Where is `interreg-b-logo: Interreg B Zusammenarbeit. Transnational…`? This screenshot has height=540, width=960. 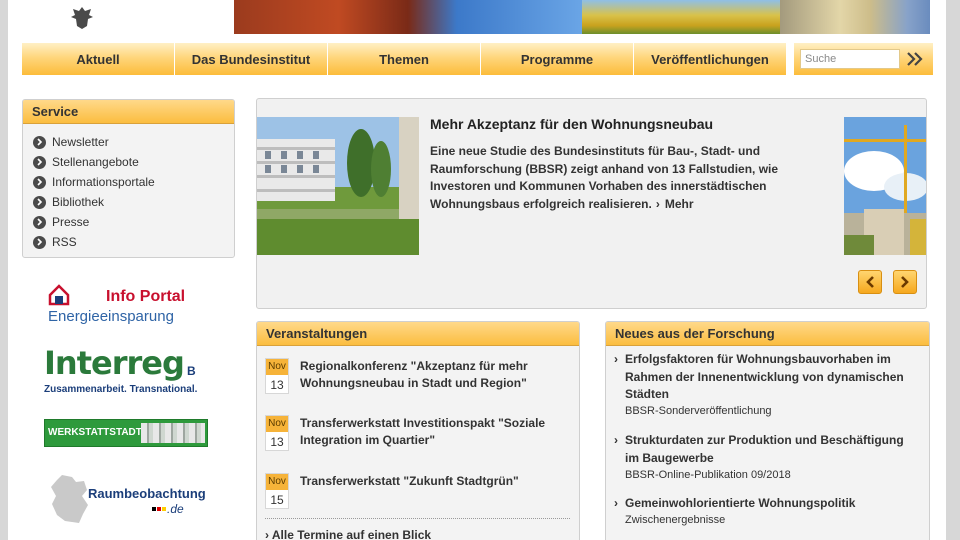
interreg-b-logo: Interreg B Zusammenarbeit. Transnational… is located at coordinates (129, 371).